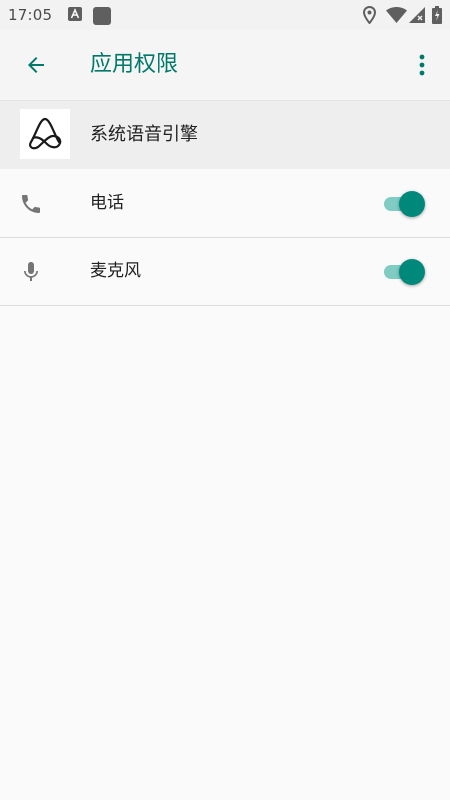 The height and width of the screenshot is (800, 450). I want to click on status-time: 17:05, so click(30, 15).